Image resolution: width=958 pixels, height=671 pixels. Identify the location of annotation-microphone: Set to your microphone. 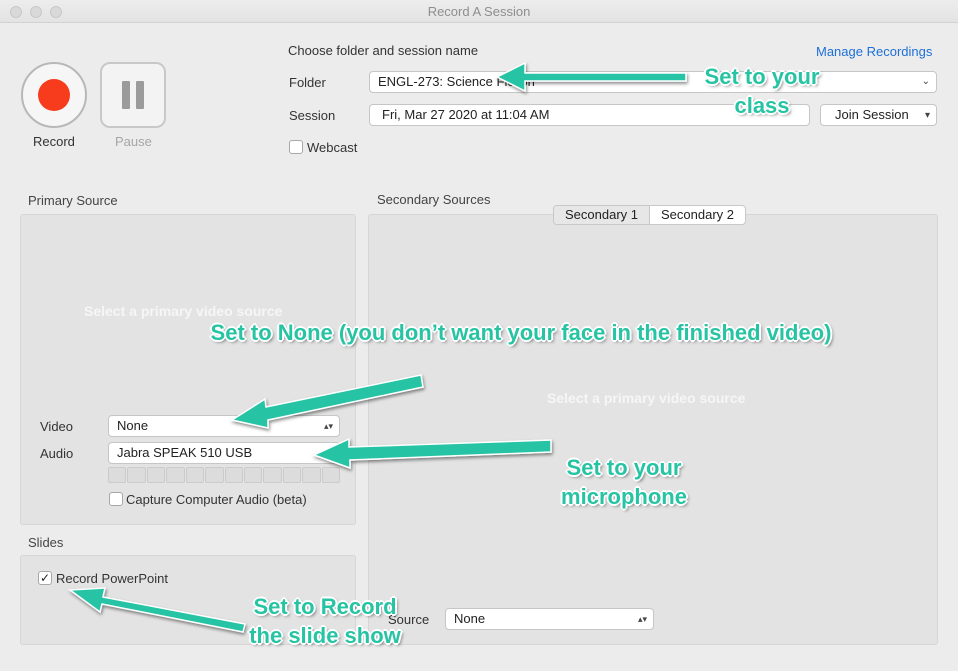
(624, 482).